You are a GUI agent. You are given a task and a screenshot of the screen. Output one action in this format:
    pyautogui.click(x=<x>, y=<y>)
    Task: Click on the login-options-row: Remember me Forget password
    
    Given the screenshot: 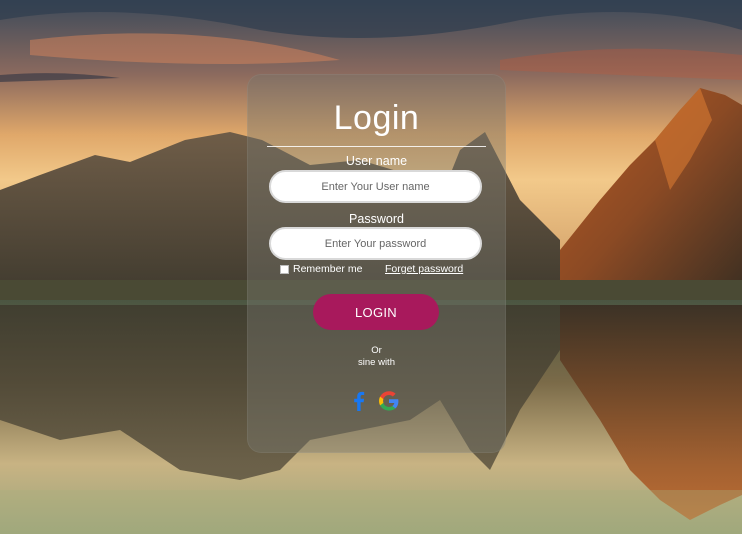 What is the action you would take?
    pyautogui.click(x=380, y=270)
    